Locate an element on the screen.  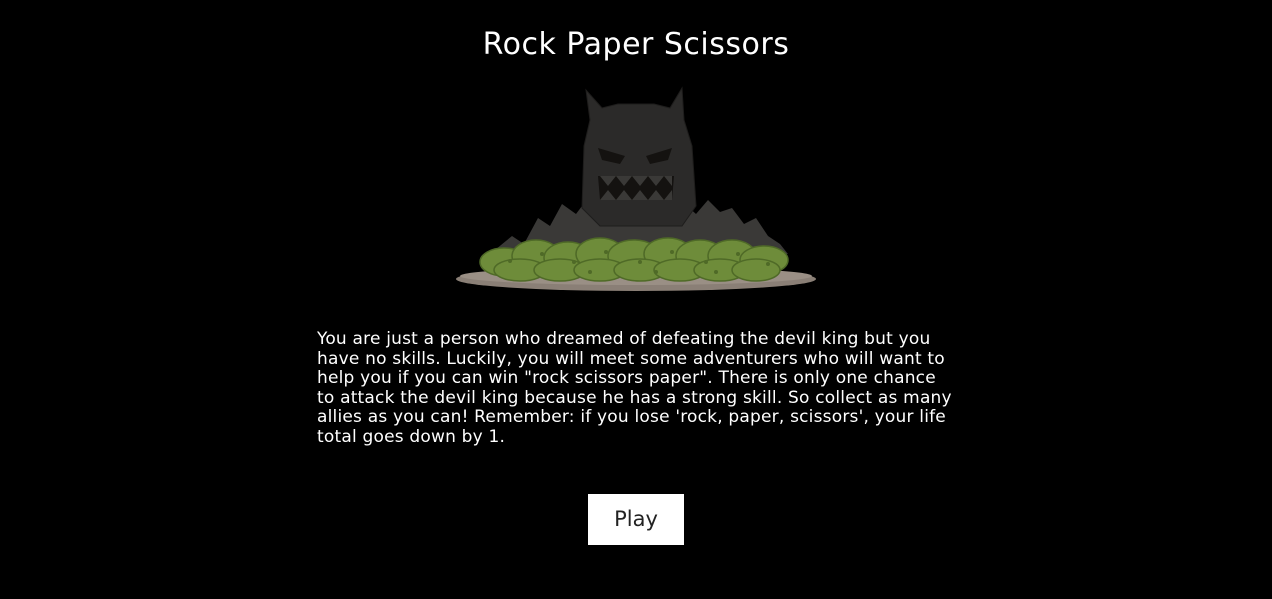
bushes is located at coordinates (634, 259).